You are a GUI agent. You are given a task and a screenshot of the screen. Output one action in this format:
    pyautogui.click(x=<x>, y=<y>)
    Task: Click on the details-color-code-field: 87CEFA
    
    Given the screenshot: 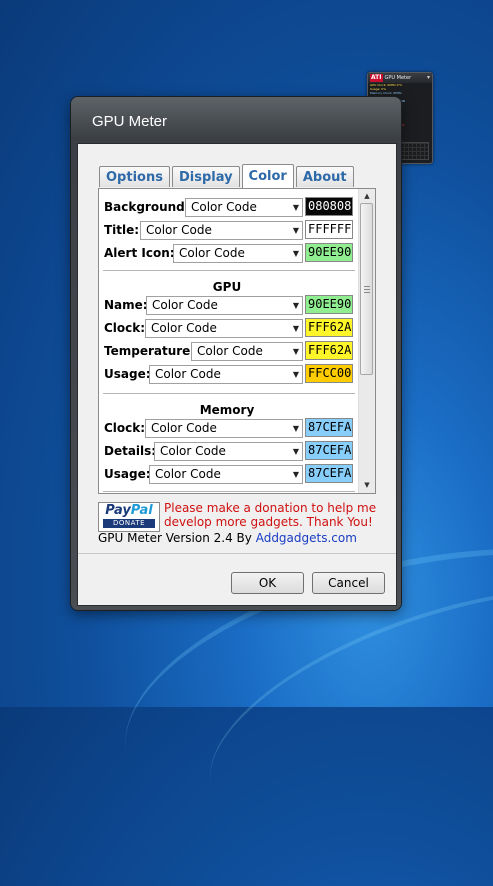 What is the action you would take?
    pyautogui.click(x=329, y=450)
    